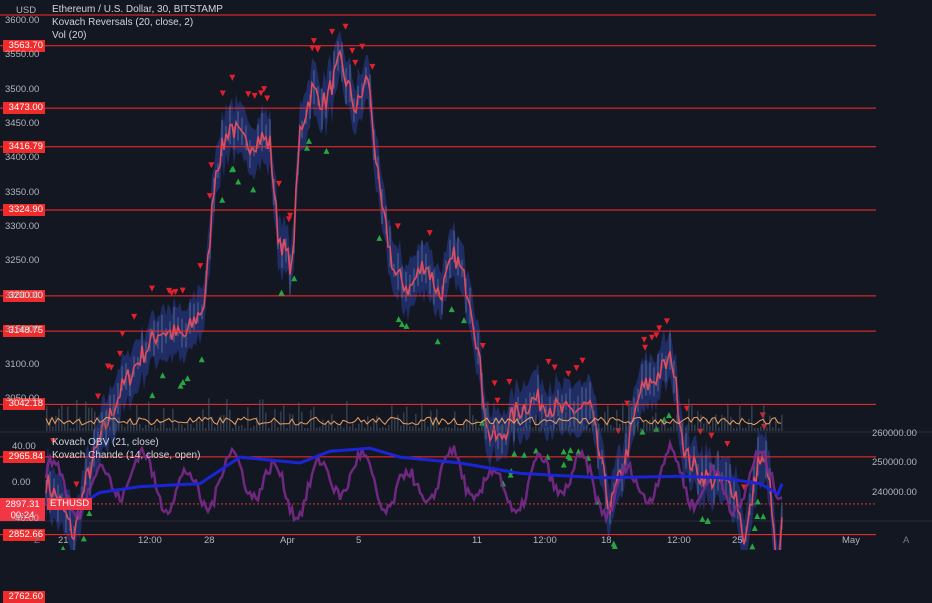 The image size is (932, 603). What do you see at coordinates (70, 503) in the screenshot?
I see `symbol-tag: ETHUSD` at bounding box center [70, 503].